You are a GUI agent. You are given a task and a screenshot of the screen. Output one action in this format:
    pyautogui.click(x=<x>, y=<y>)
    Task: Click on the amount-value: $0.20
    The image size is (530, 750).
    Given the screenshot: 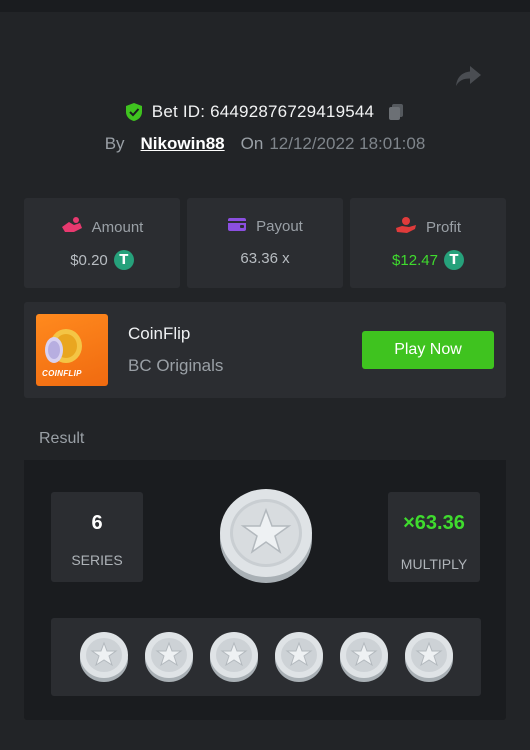 What is the action you would take?
    pyautogui.click(x=89, y=260)
    